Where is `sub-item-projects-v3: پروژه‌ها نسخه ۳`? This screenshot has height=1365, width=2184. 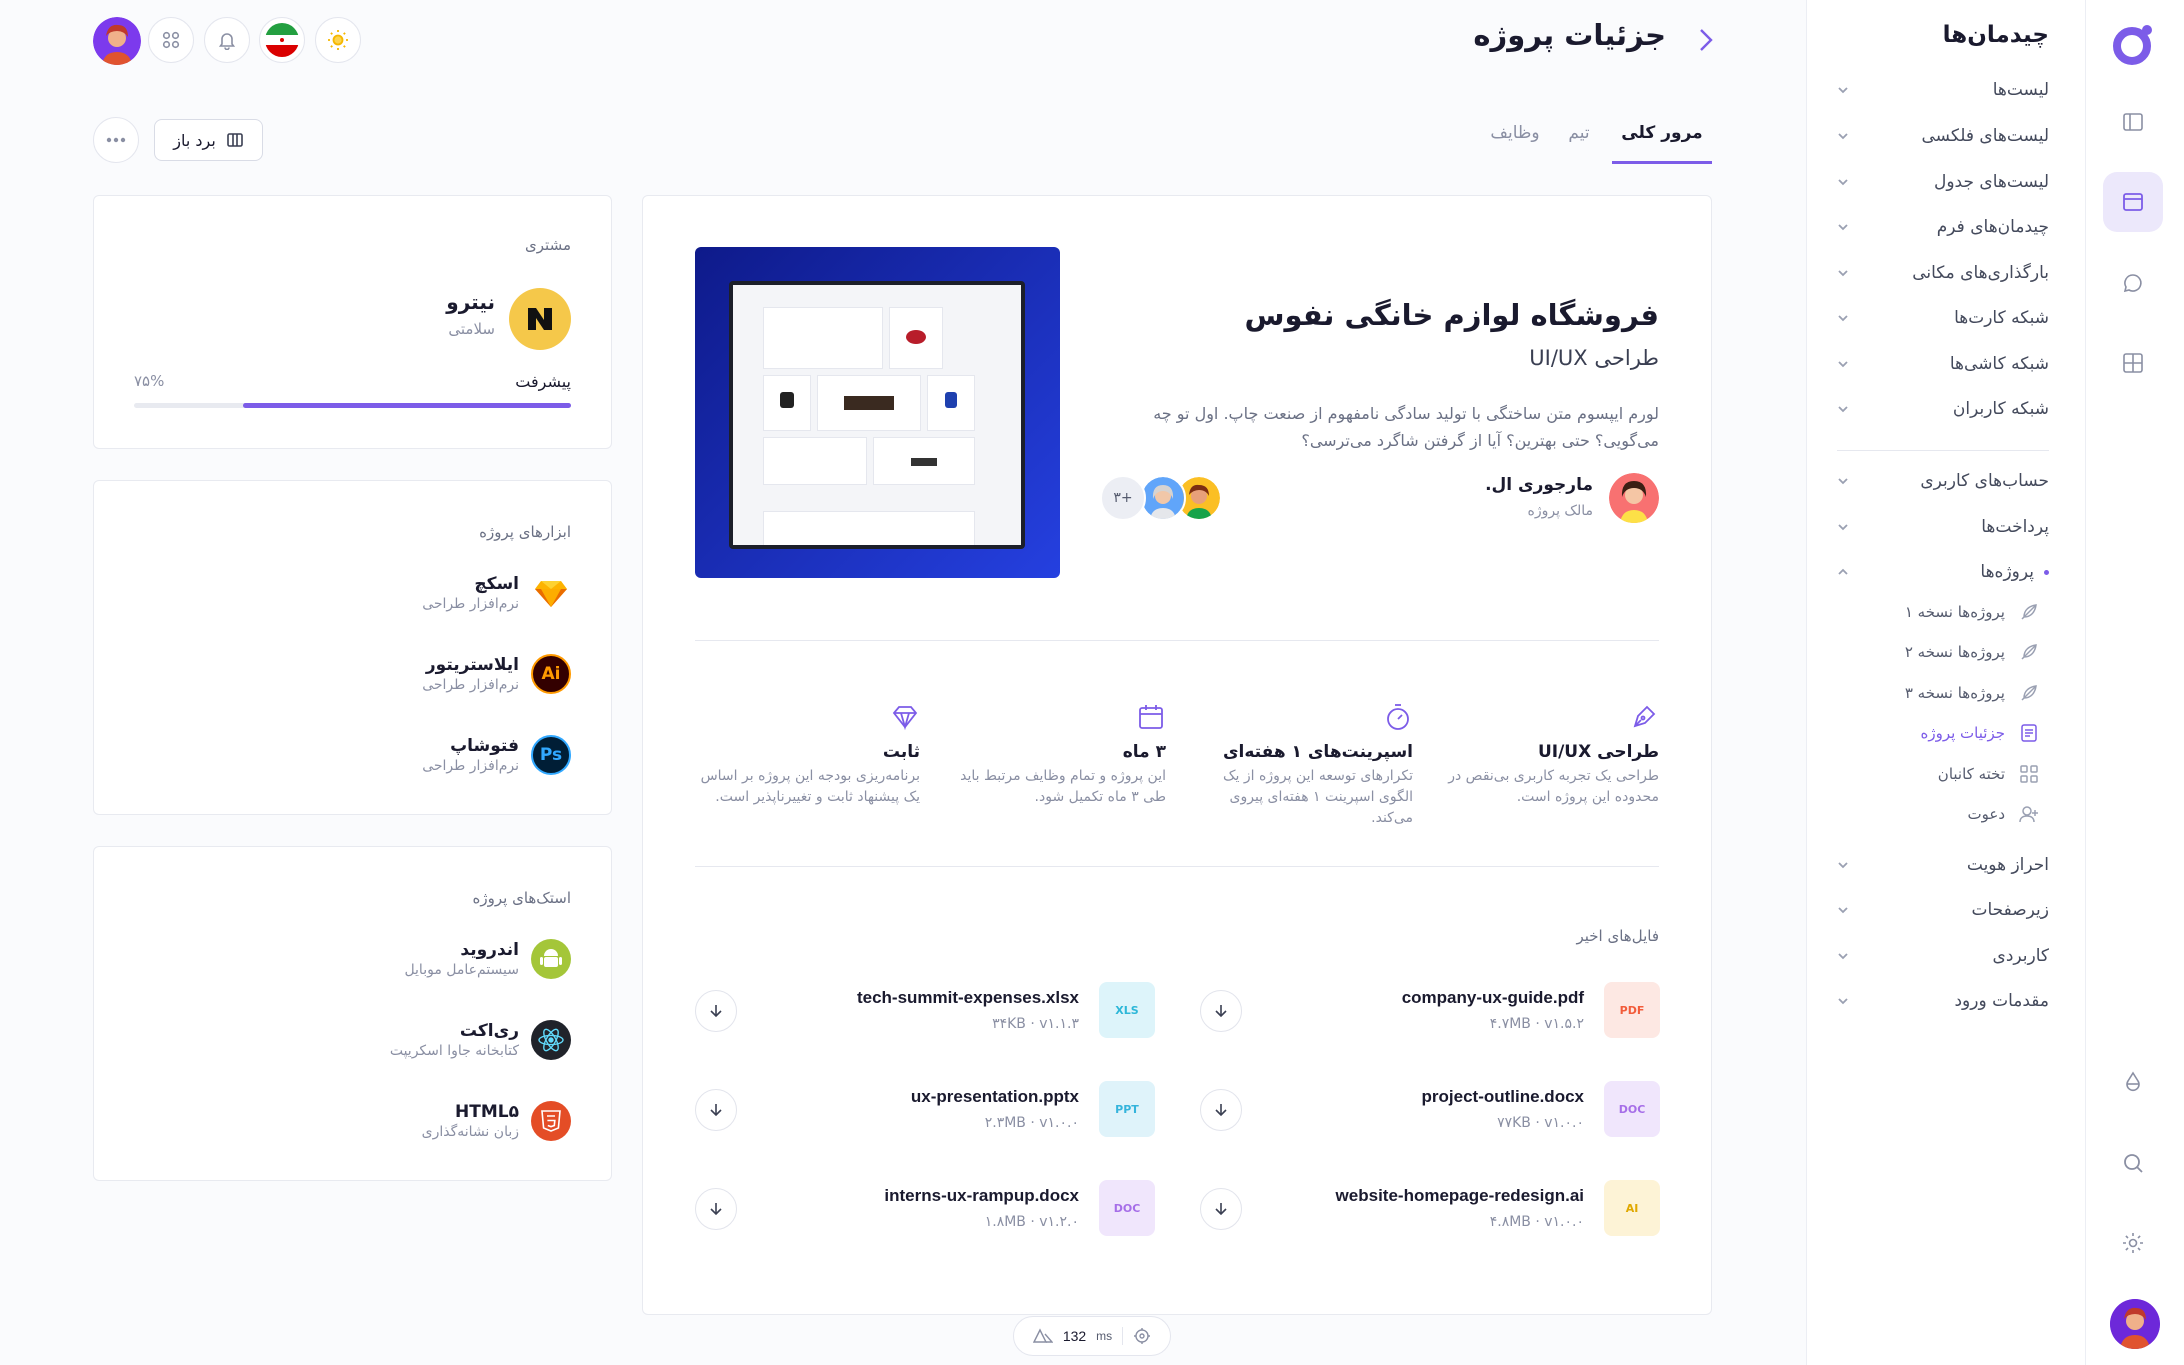 sub-item-projects-v3: پروژه‌ها نسخه ۳ is located at coordinates (1972, 693).